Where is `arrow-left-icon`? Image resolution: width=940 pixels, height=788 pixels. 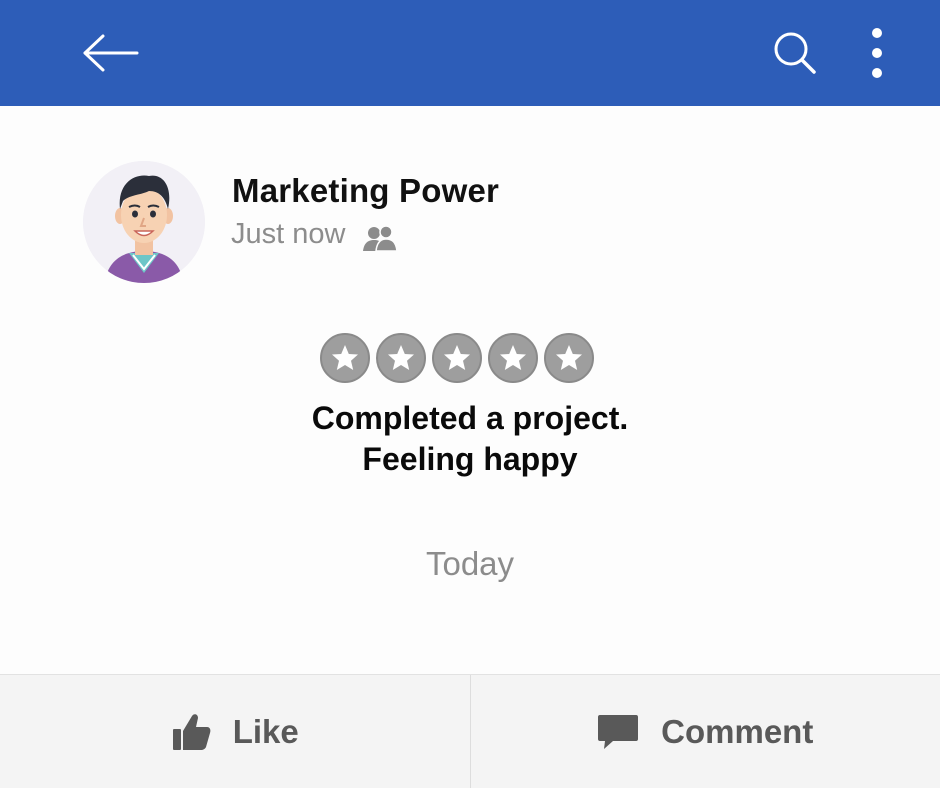 arrow-left-icon is located at coordinates (111, 53).